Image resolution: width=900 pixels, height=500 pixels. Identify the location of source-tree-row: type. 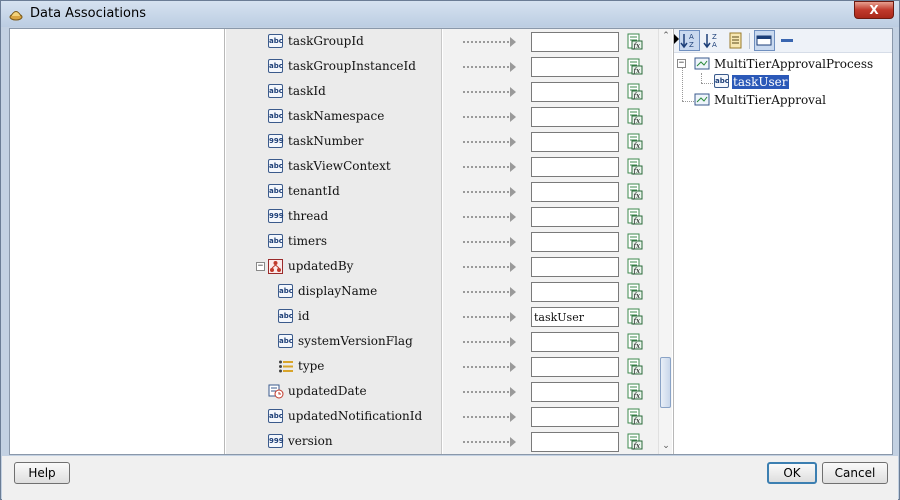
(334, 366).